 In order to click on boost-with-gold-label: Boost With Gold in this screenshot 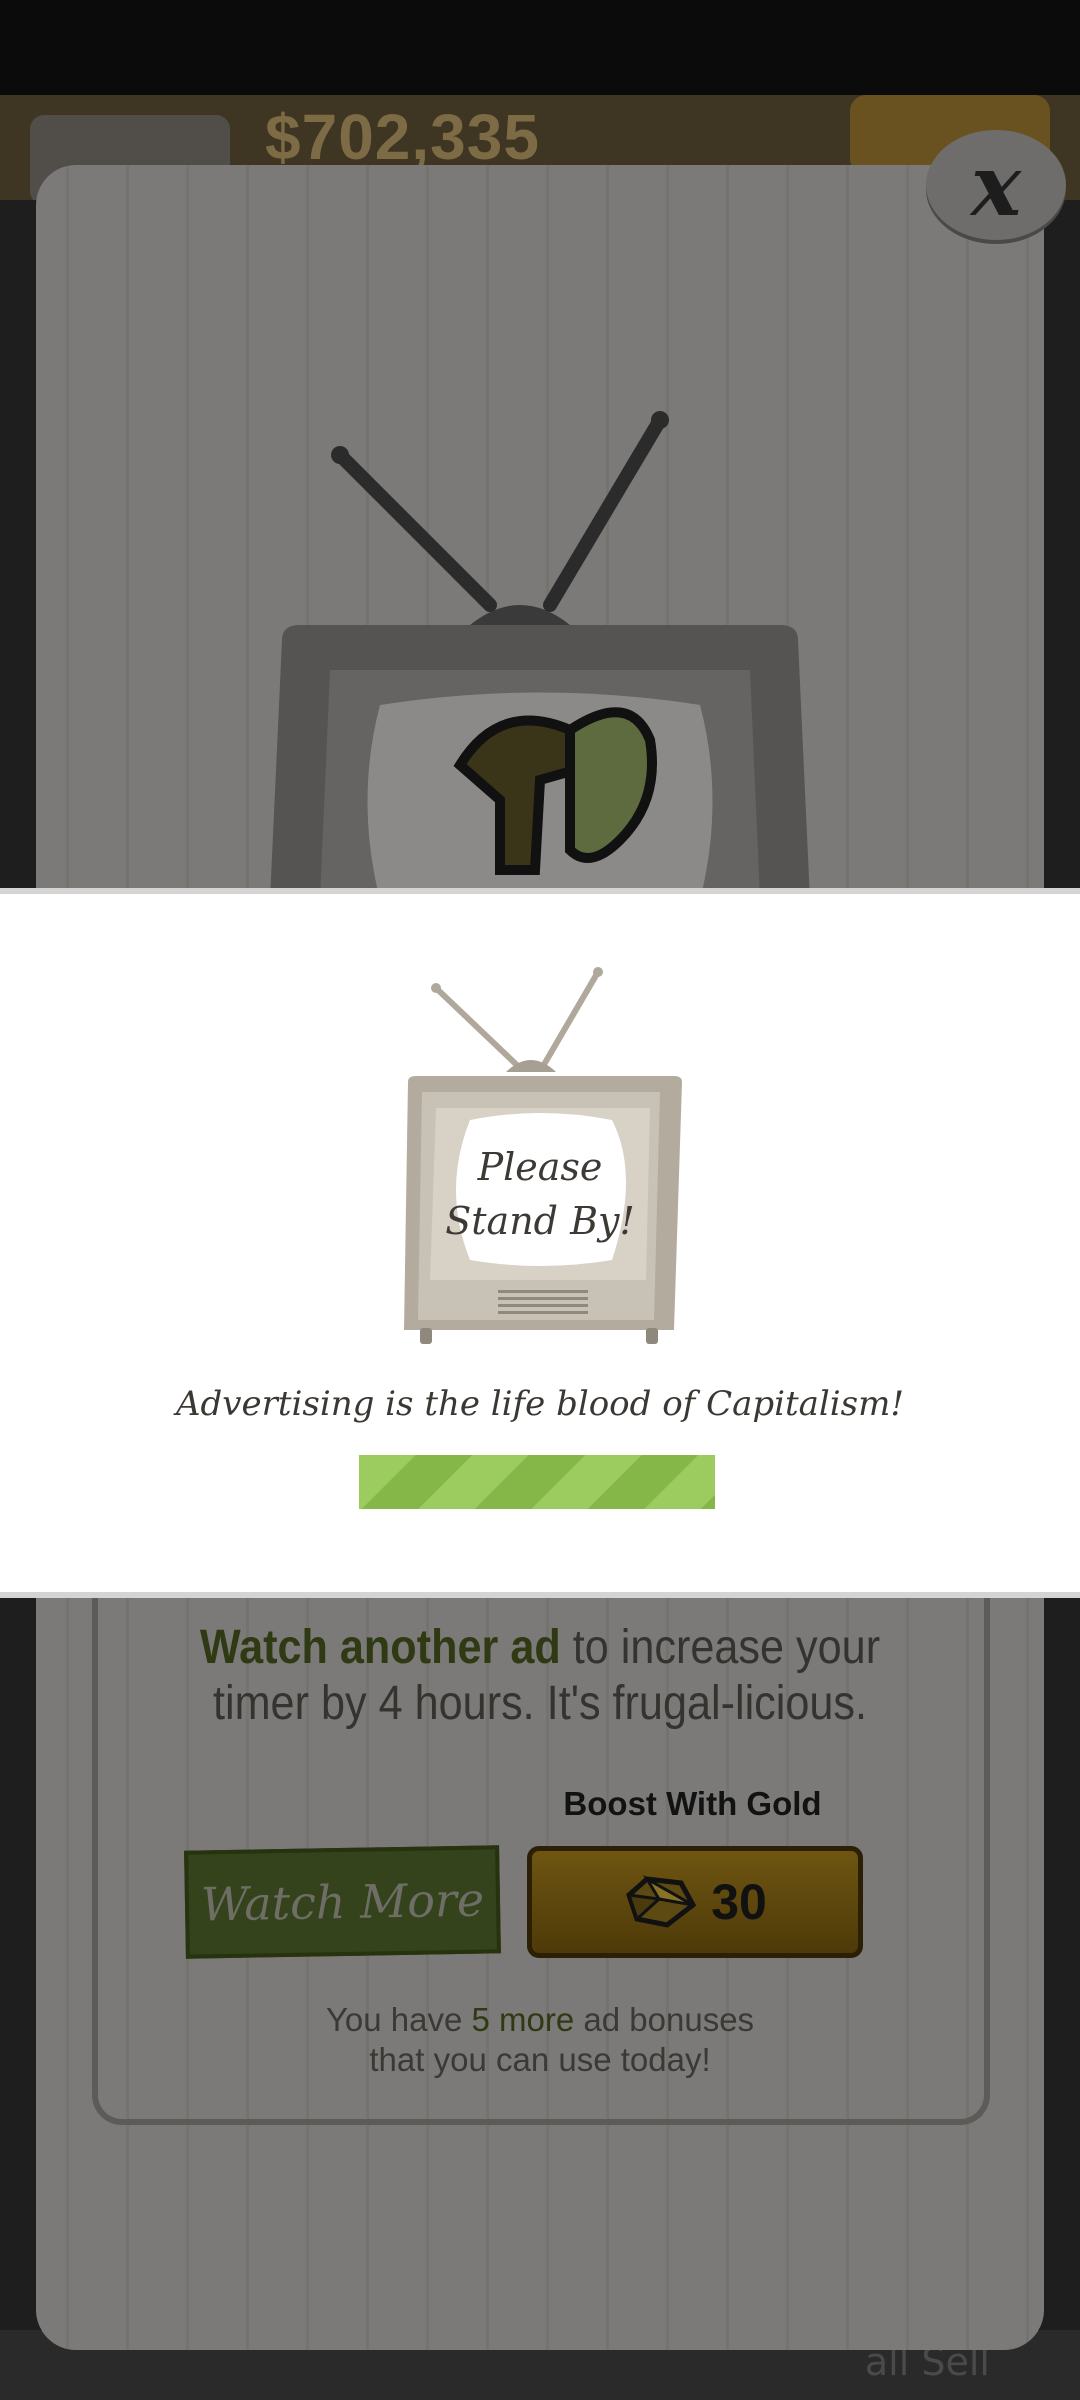, I will do `click(692, 1803)`.